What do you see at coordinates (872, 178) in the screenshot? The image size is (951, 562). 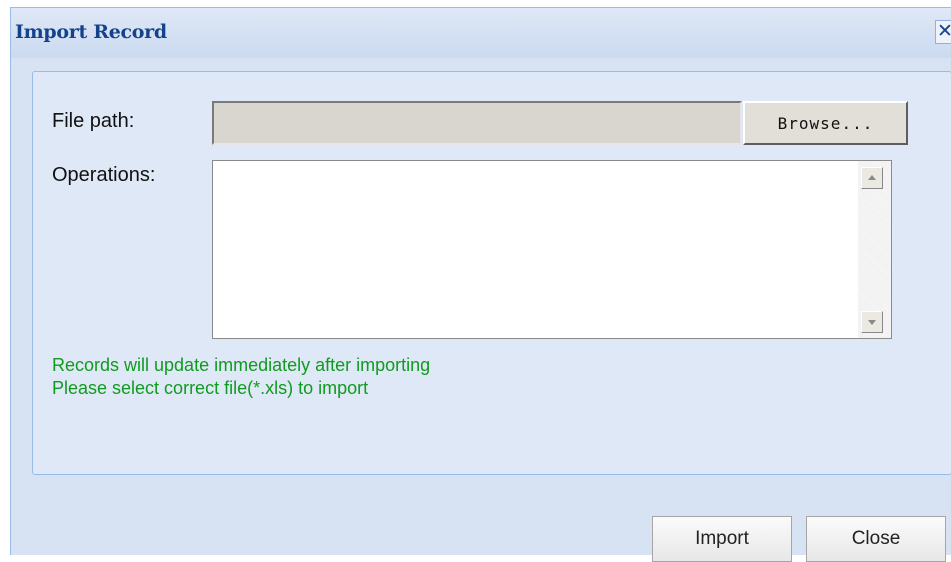 I see `arrow-up-icon` at bounding box center [872, 178].